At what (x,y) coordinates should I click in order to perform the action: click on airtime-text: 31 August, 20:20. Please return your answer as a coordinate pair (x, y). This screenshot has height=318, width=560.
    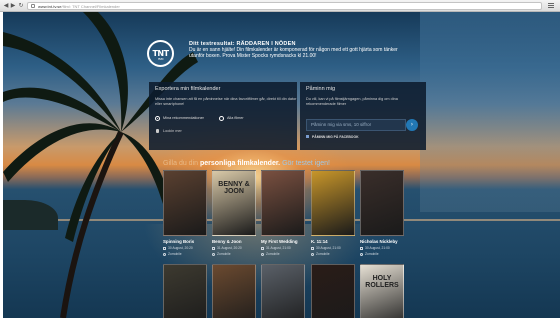
    Looking at the image, I should click on (229, 248).